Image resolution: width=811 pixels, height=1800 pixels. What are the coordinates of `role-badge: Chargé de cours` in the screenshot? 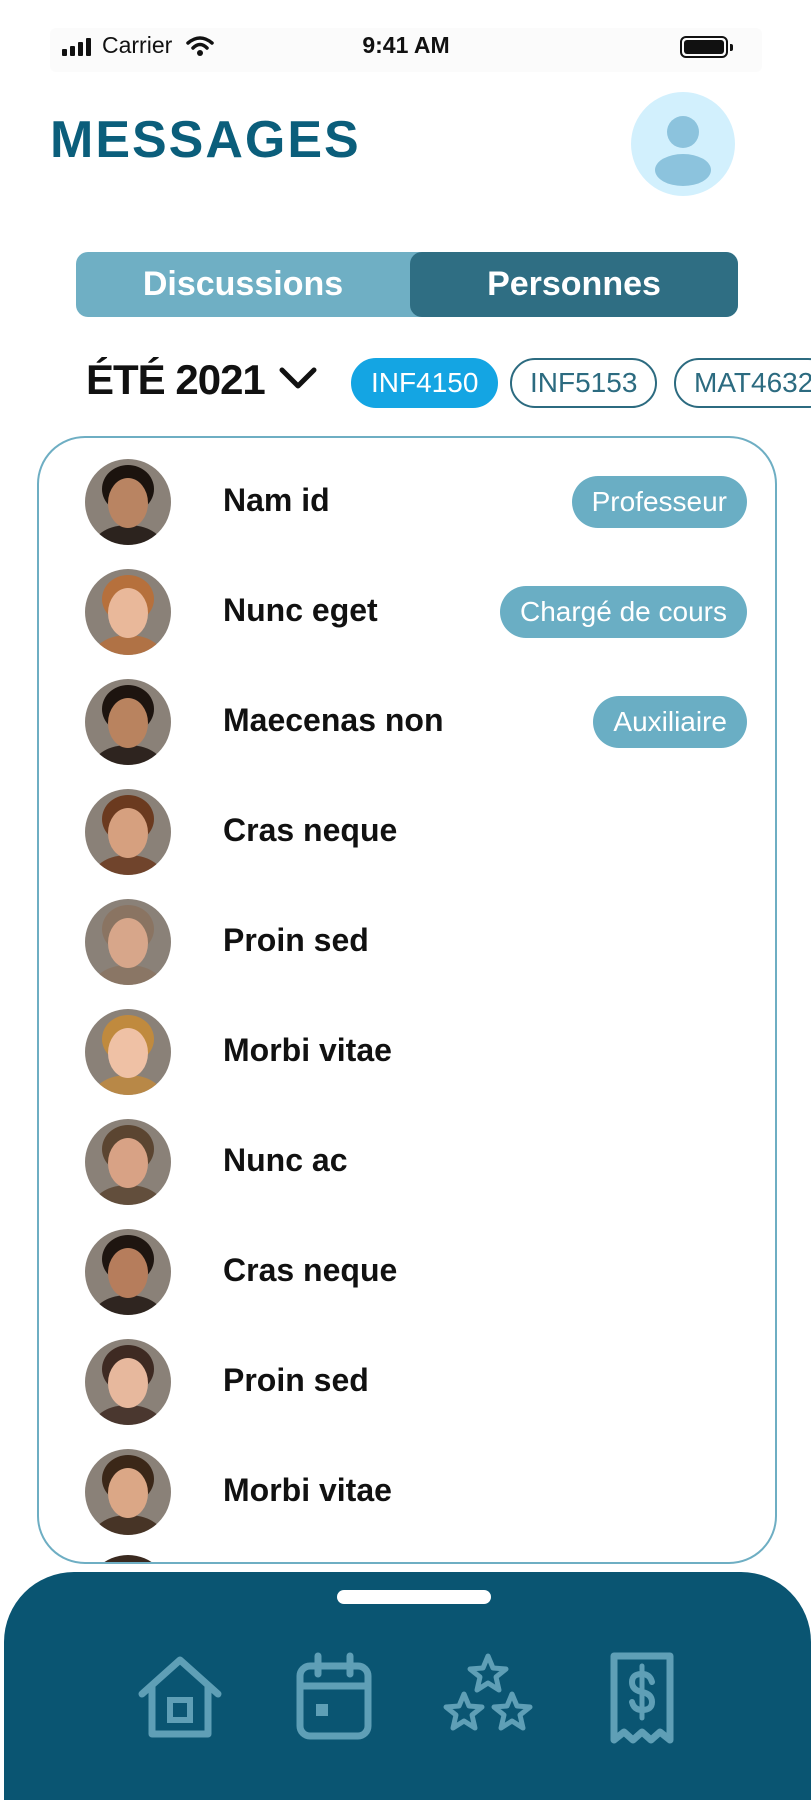 It's located at (623, 612).